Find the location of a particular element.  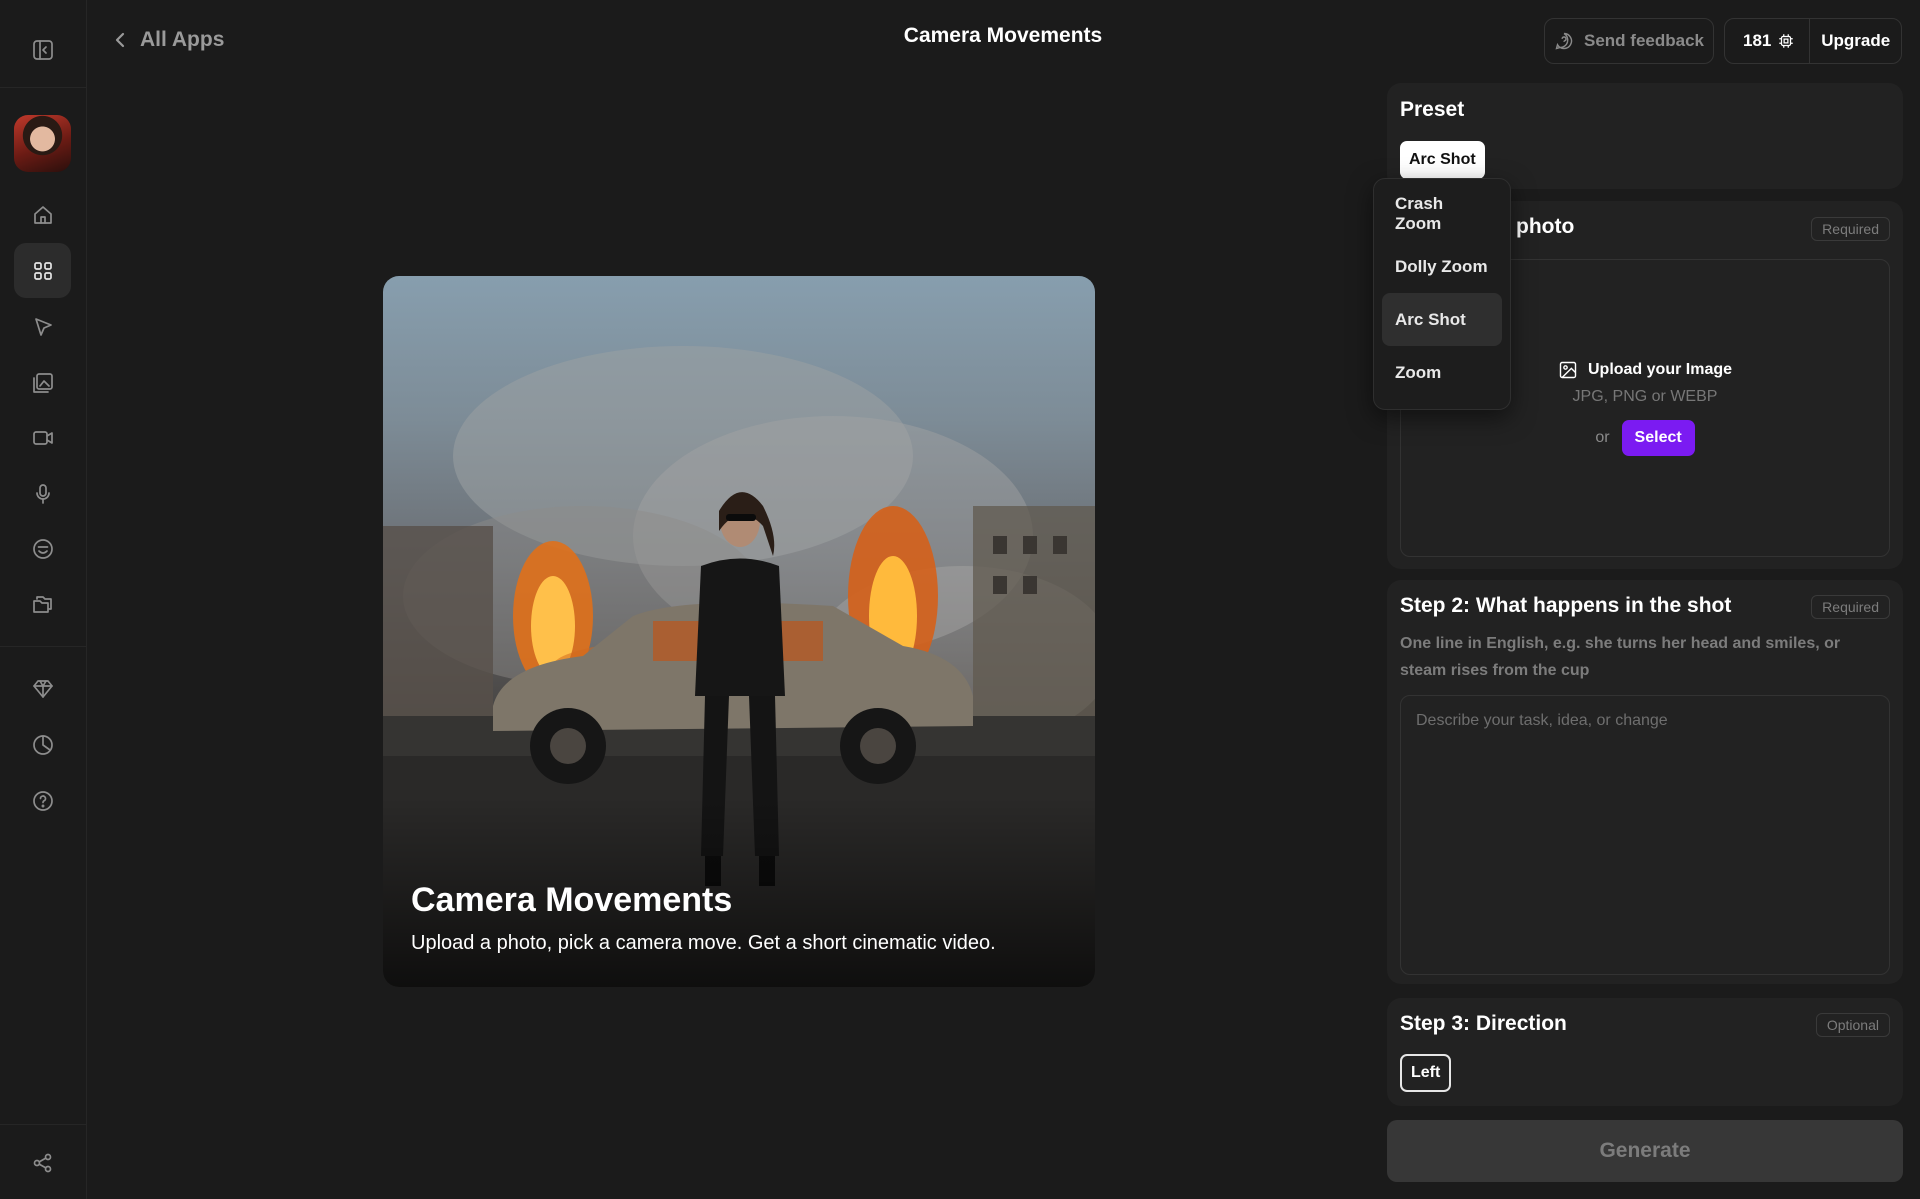

credits-box: 181 Upgrade is located at coordinates (1813, 41).